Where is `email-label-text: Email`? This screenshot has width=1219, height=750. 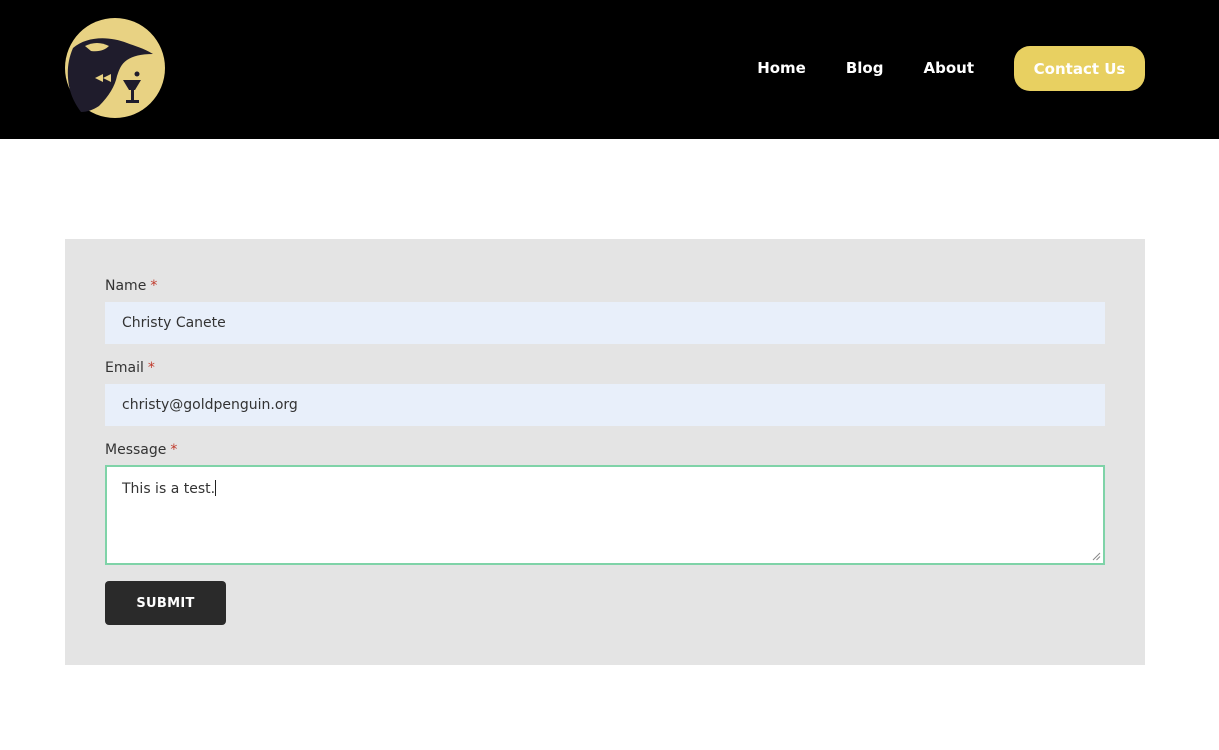 email-label-text: Email is located at coordinates (124, 368).